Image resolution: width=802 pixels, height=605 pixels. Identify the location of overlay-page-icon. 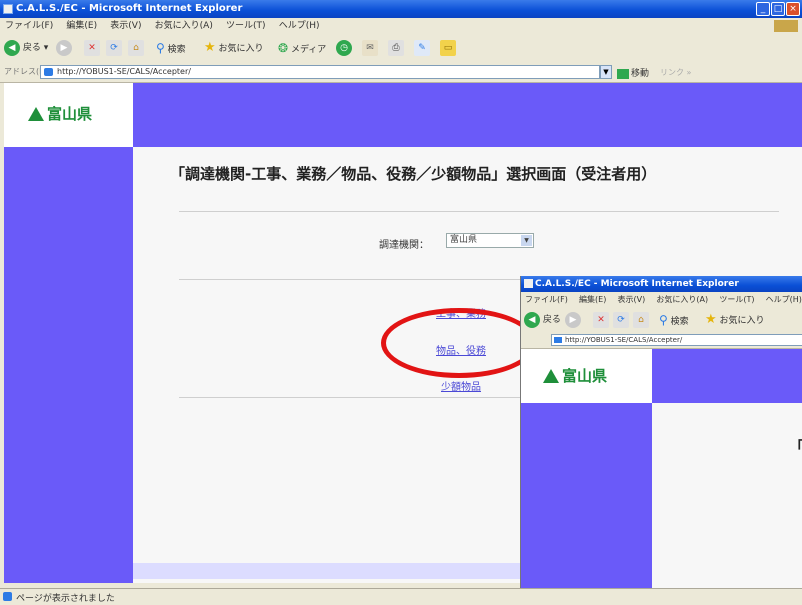
(558, 340).